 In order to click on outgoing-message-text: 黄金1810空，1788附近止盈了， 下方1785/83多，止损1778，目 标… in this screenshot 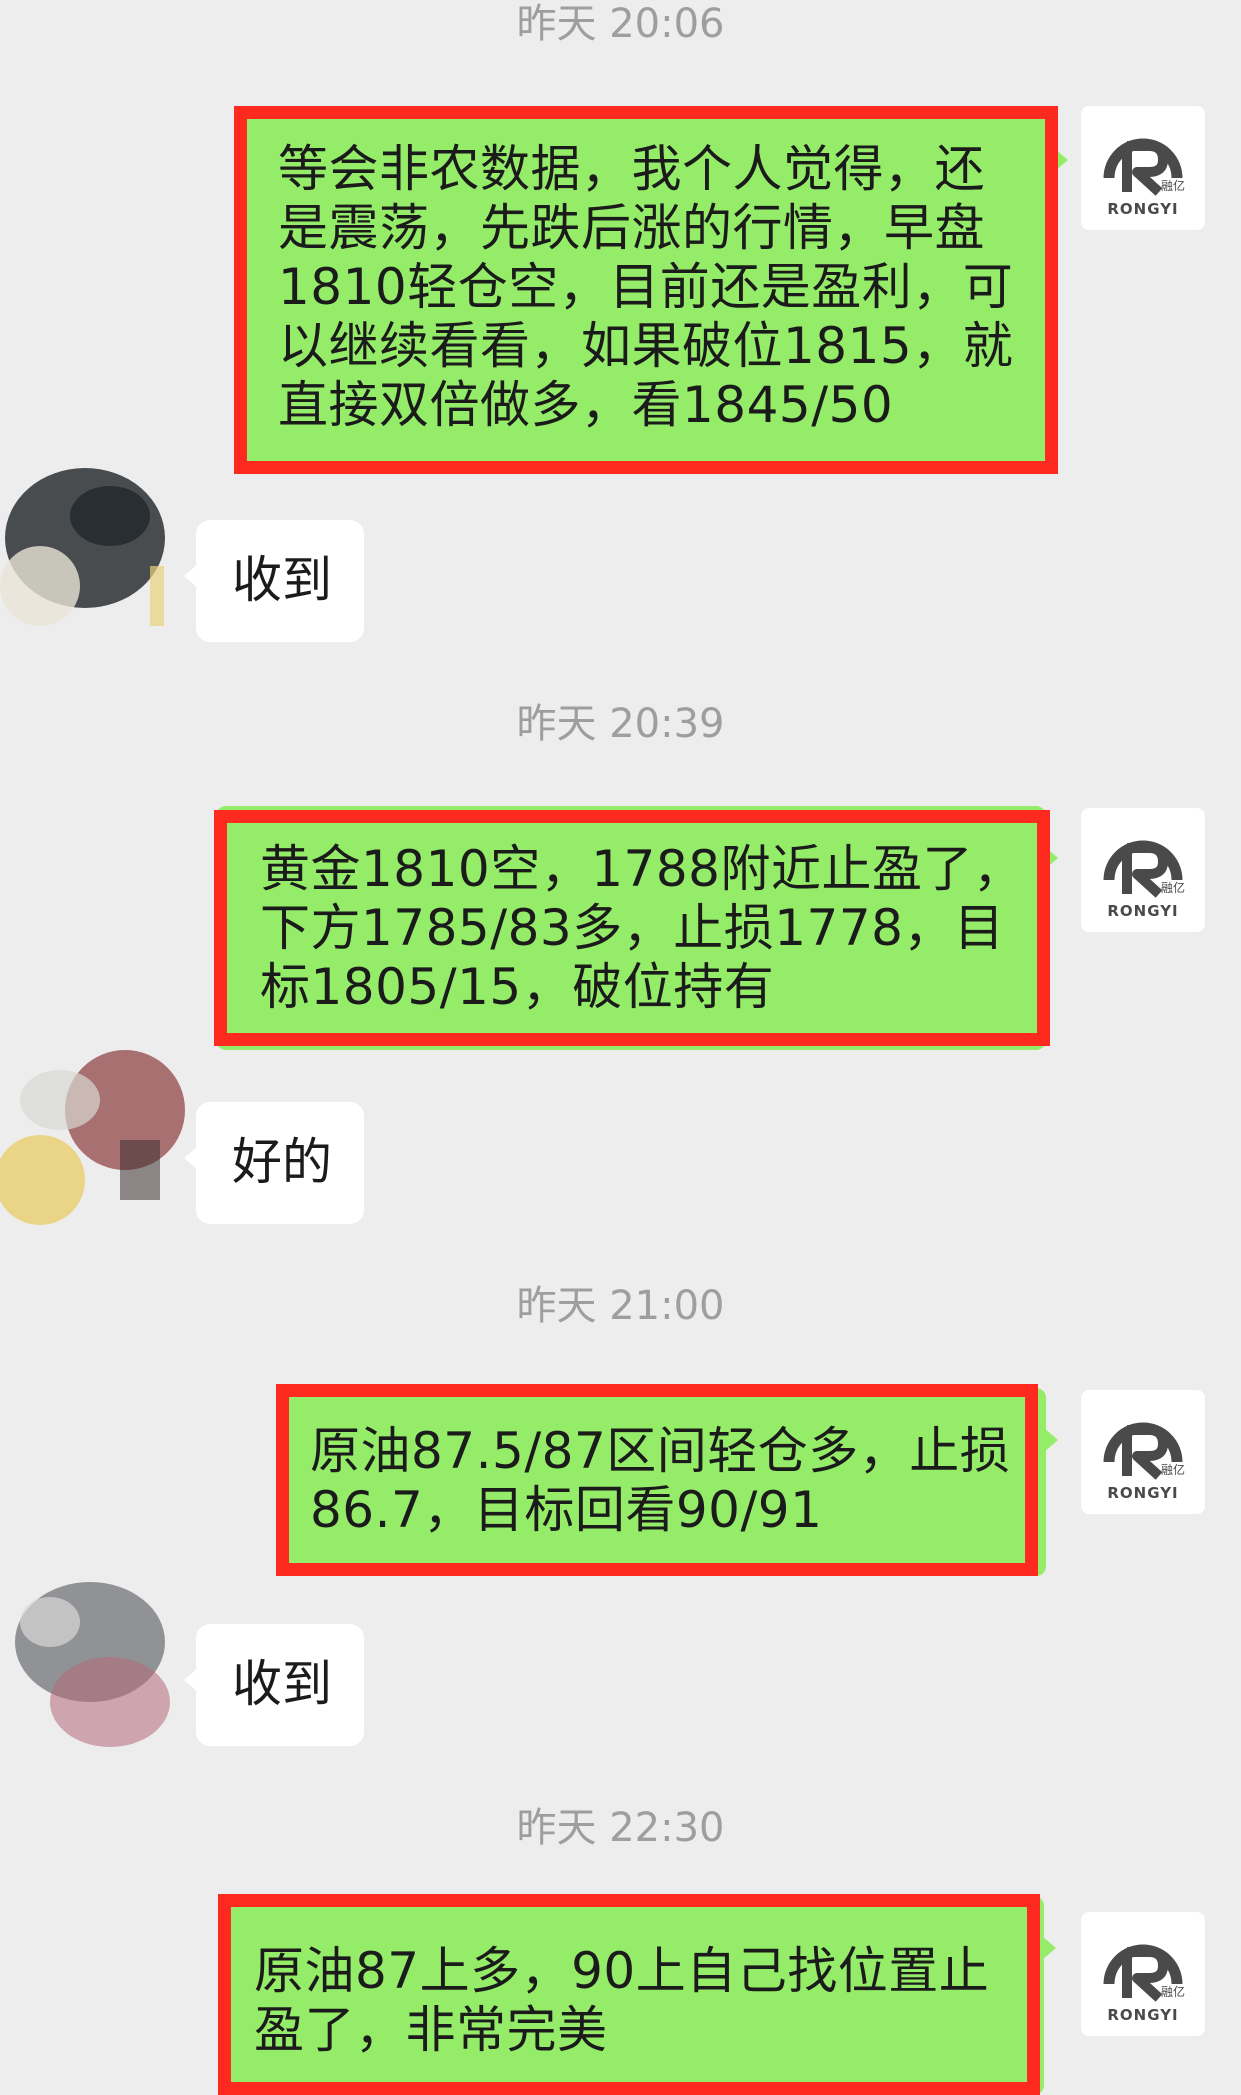, I will do `click(642, 928)`.